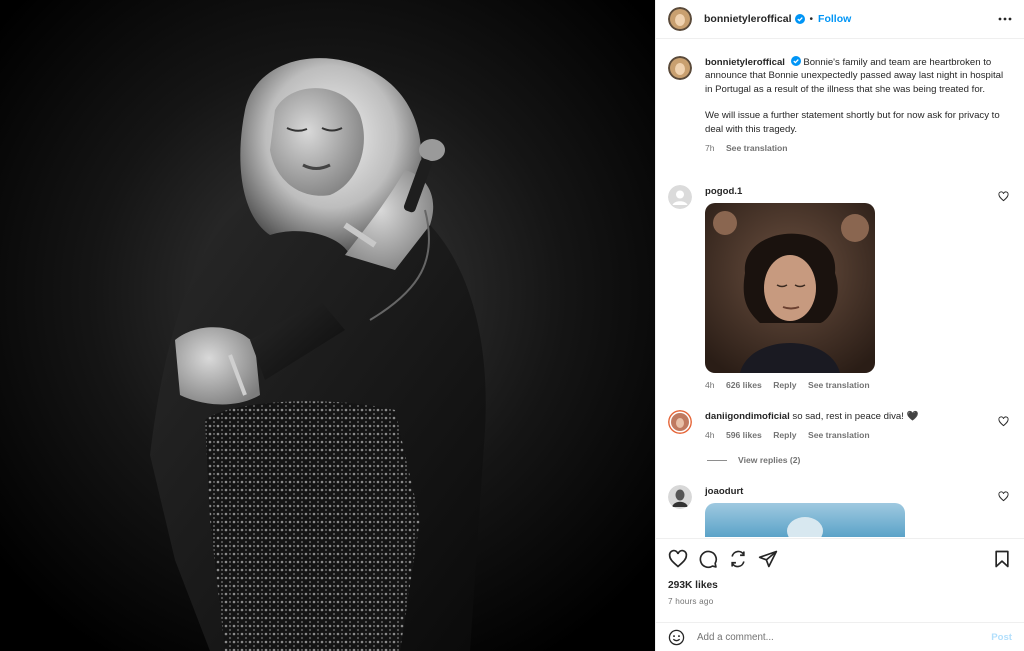 The image size is (1024, 651). Describe the element at coordinates (747, 416) in the screenshot. I see `comment-username: daniigondimoficial` at that location.